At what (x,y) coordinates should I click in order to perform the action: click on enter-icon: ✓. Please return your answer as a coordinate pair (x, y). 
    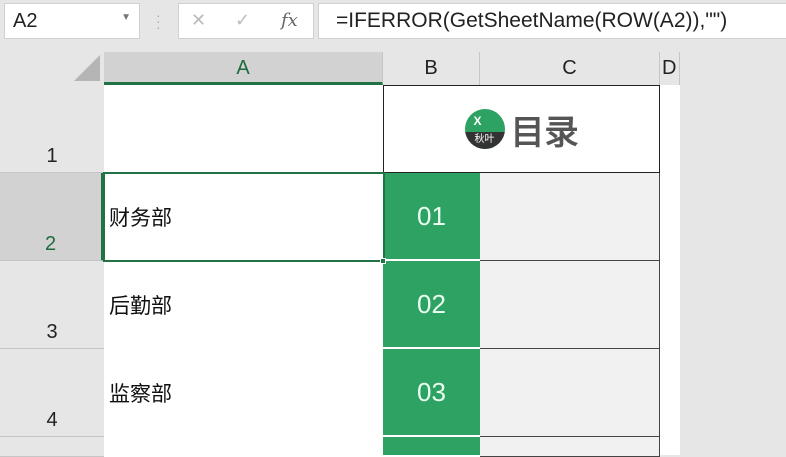
    Looking at the image, I should click on (242, 20).